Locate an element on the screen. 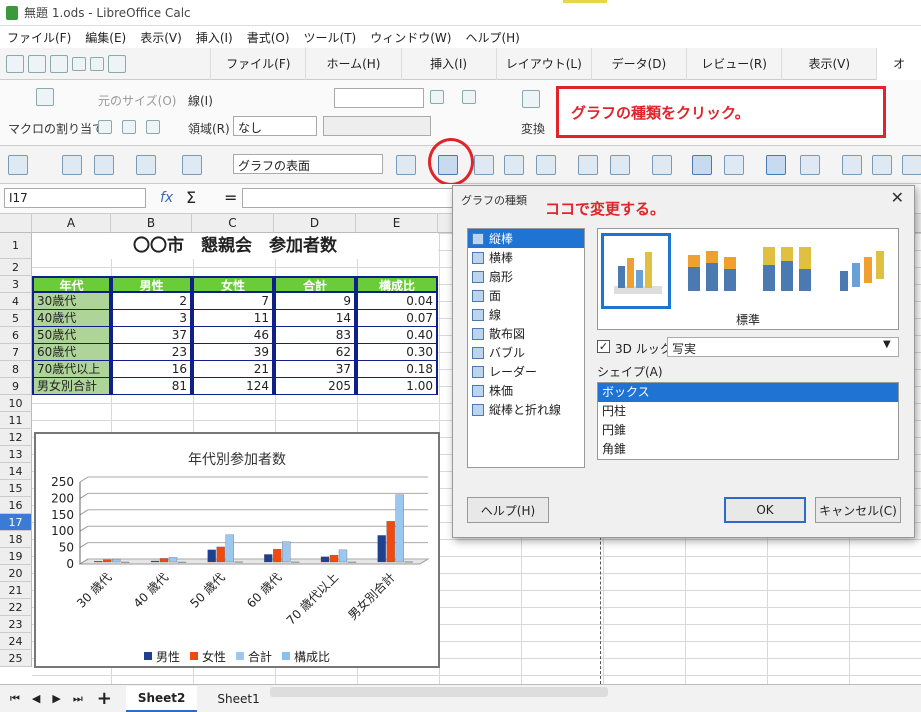 This screenshot has height=712, width=921. shape-item: 角錐 is located at coordinates (748, 449).